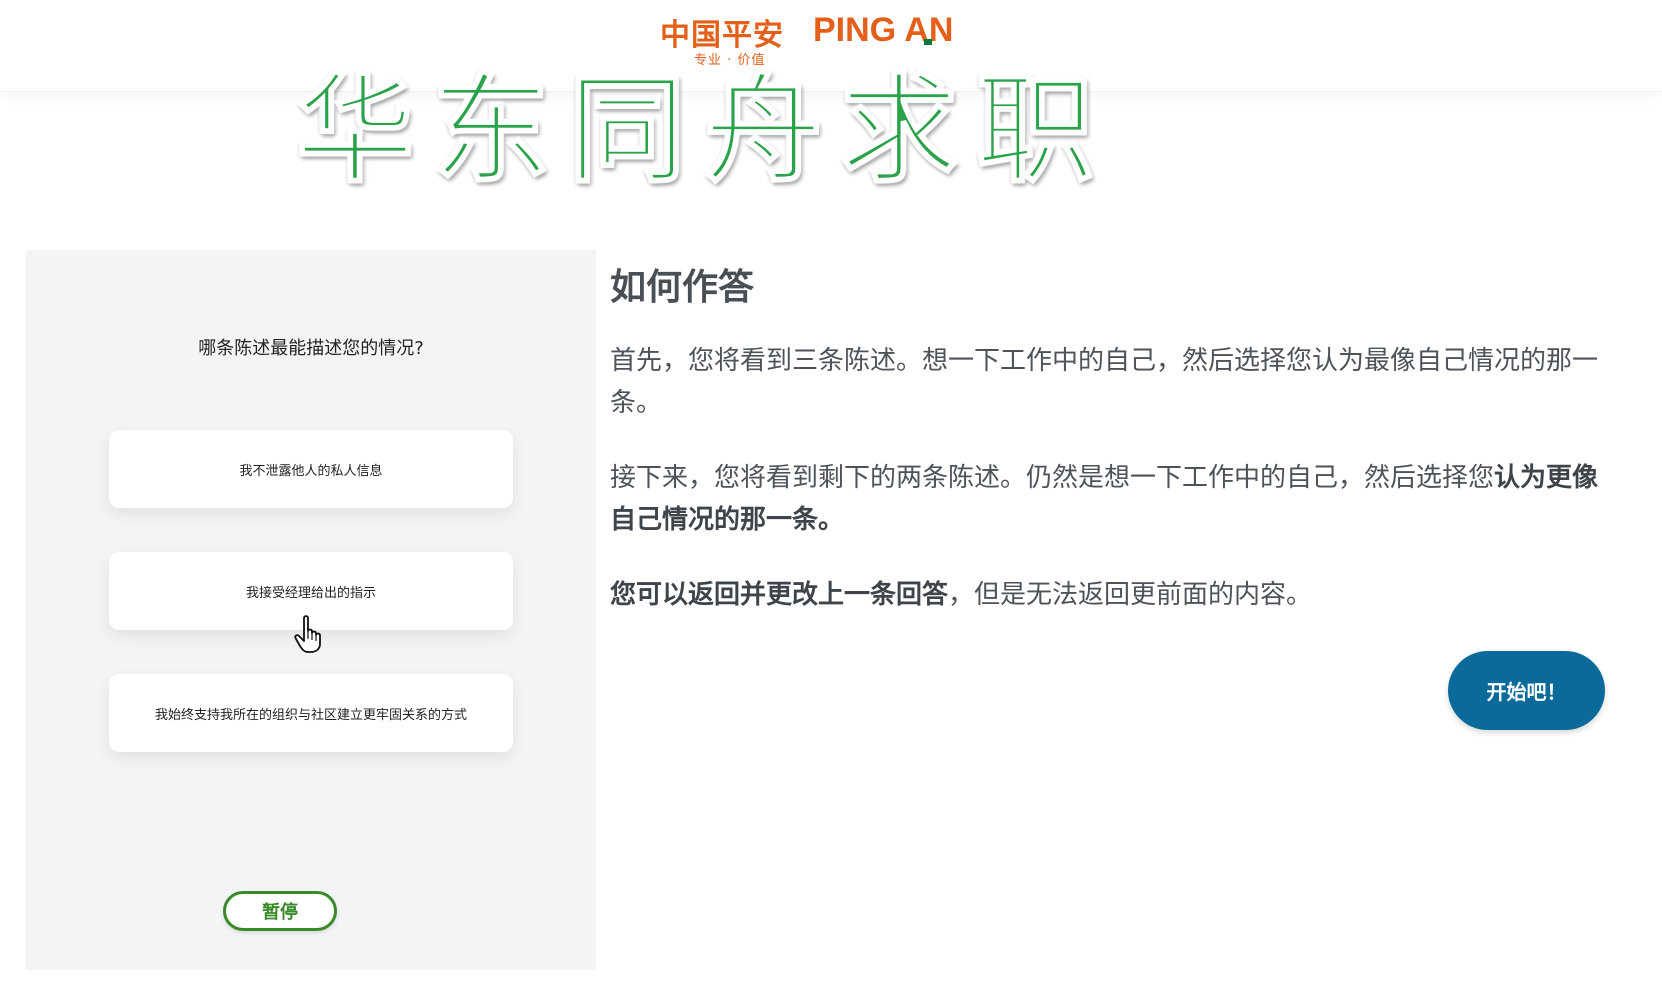 The height and width of the screenshot is (989, 1662). I want to click on instruction-text: 接下来，您将看到剩下的两条陈述。仍然是想一下工作中的自己，然后选择您, so click(1052, 478).